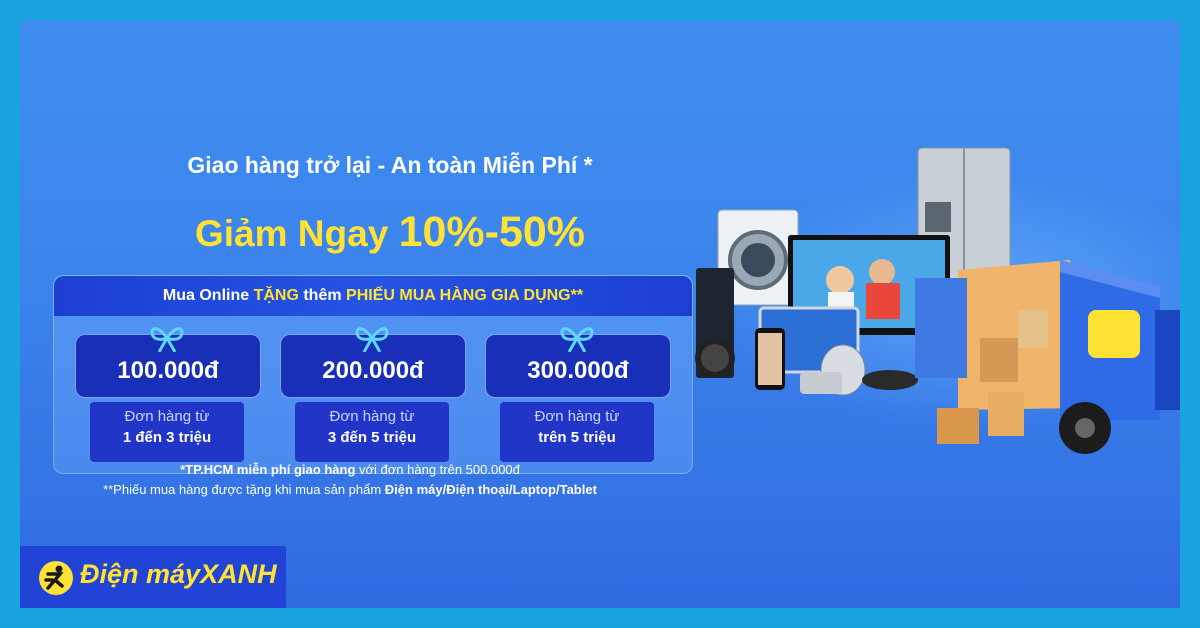 The height and width of the screenshot is (628, 1200). What do you see at coordinates (276, 295) in the screenshot?
I see `promo-head-gift: TẶNG` at bounding box center [276, 295].